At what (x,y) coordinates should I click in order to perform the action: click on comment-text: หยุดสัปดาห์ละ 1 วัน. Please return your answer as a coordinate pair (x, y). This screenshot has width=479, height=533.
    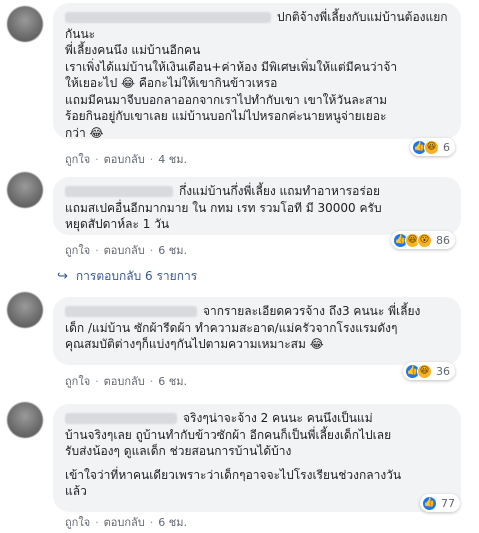
    Looking at the image, I should click on (117, 224).